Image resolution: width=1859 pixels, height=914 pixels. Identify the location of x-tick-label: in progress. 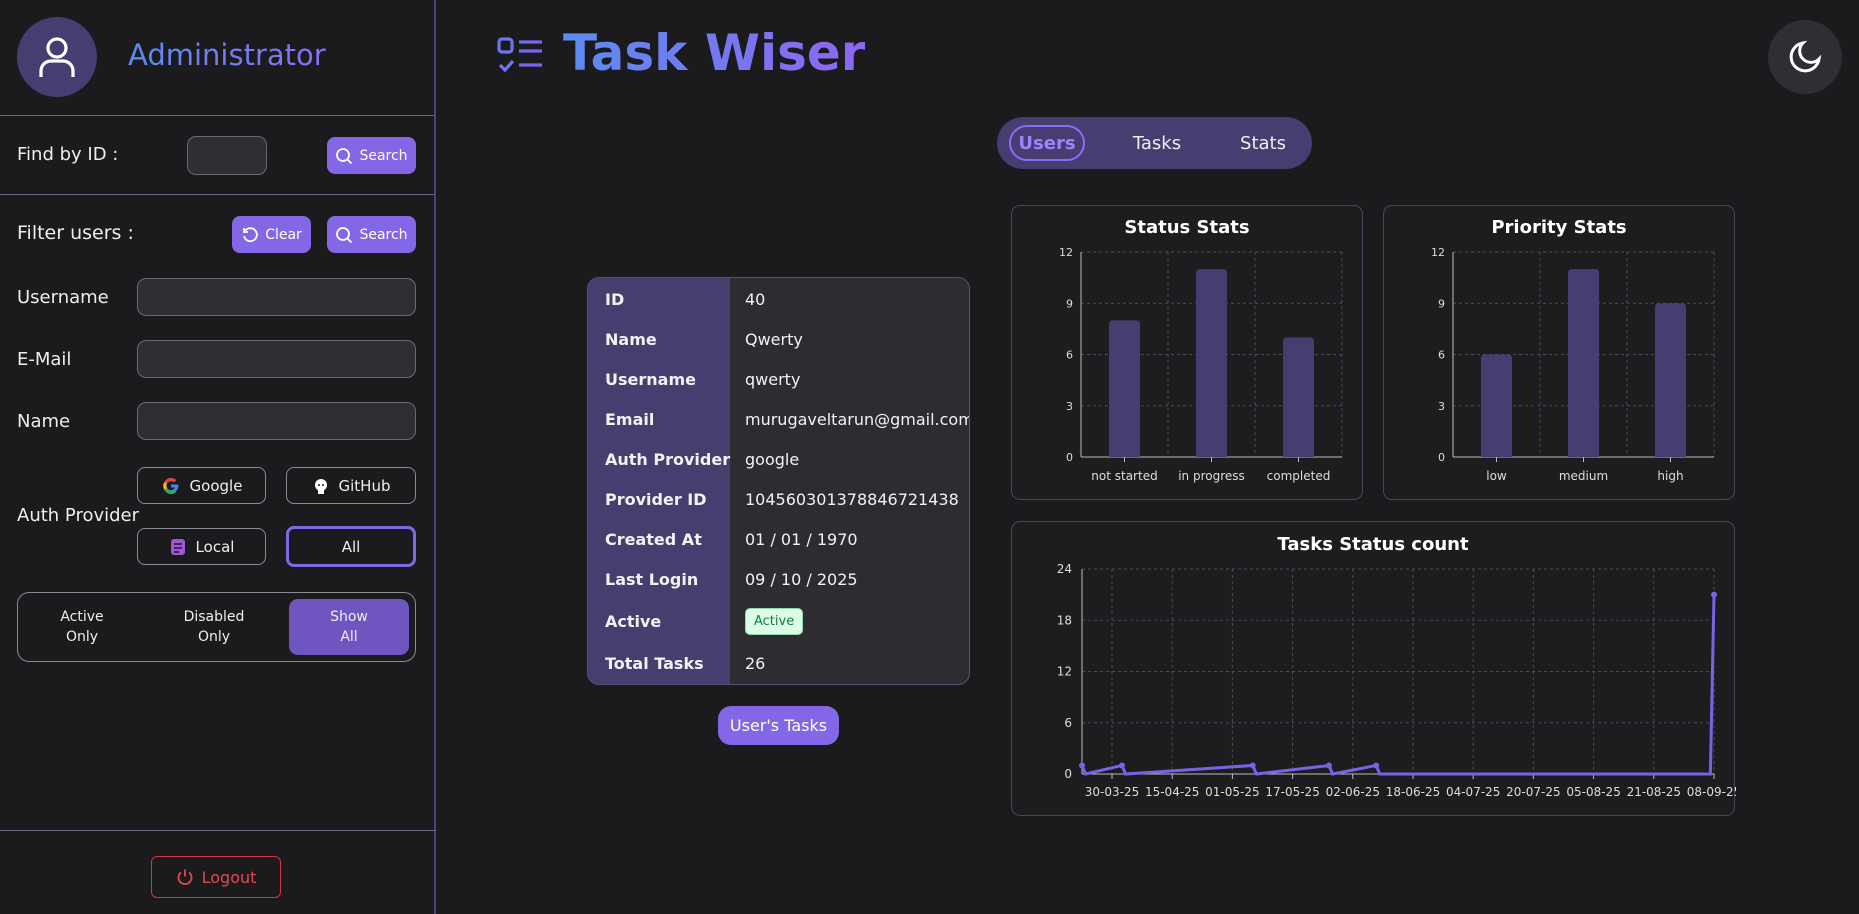
(1211, 476).